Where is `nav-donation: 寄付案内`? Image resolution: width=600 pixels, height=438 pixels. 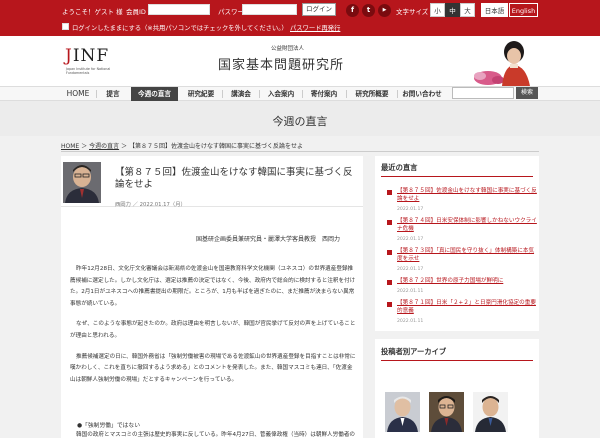
nav-donation: 寄付案内 is located at coordinates (324, 94).